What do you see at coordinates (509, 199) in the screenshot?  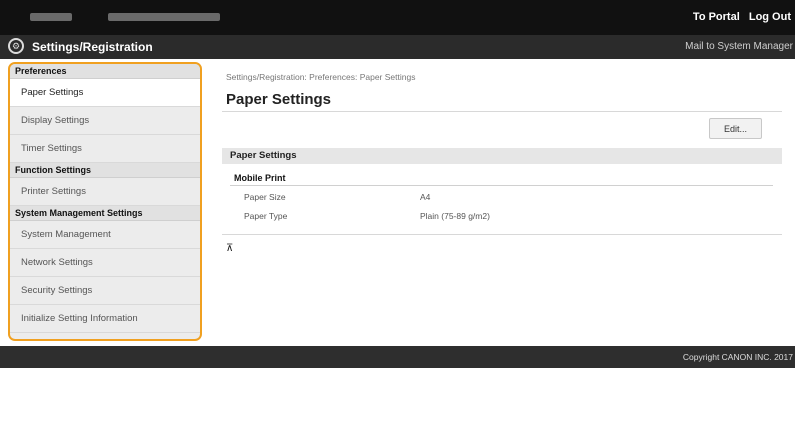 I see `setting-row-paper-size: Paper Size A4` at bounding box center [509, 199].